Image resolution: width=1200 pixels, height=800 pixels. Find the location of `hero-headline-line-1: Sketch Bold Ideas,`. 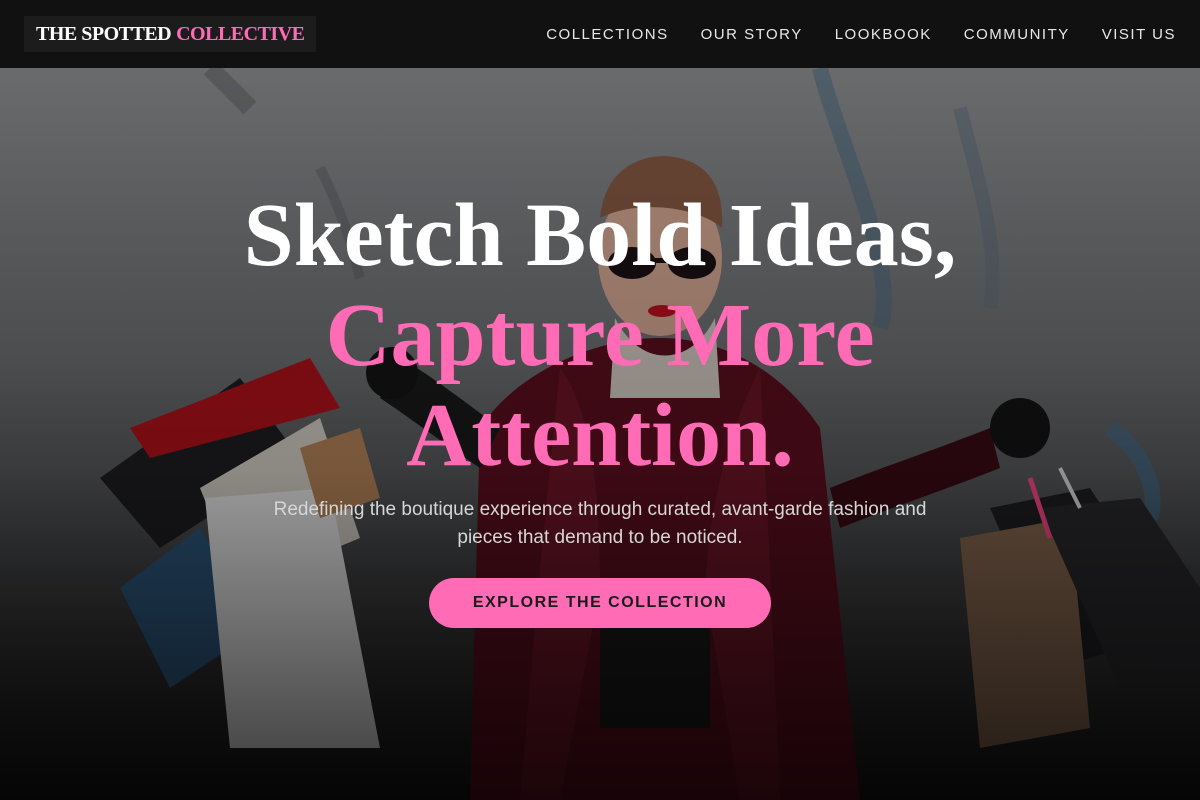

hero-headline-line-1: Sketch Bold Ideas, is located at coordinates (600, 235).